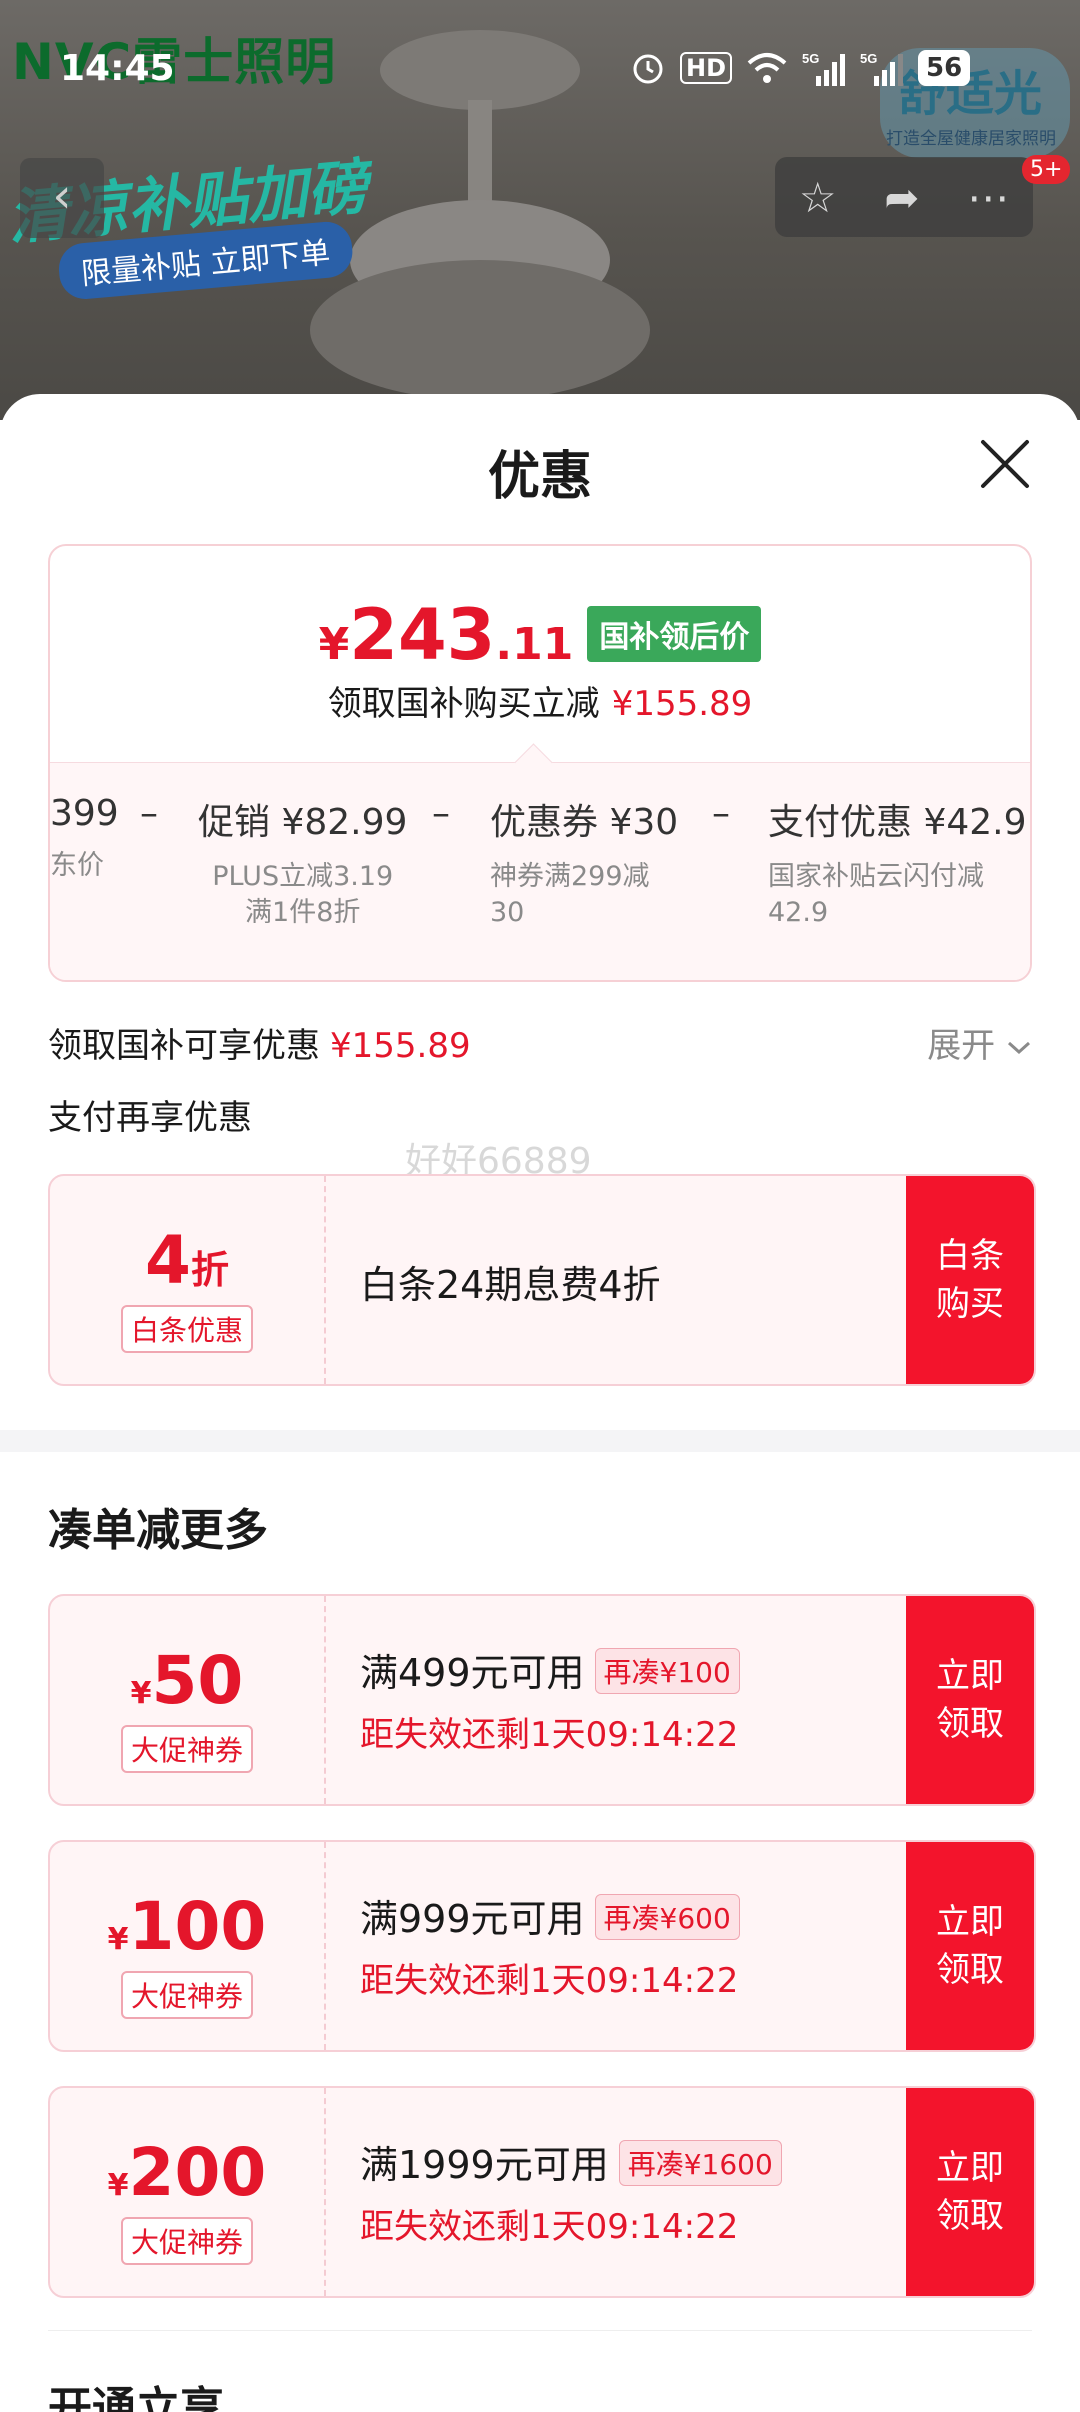 The image size is (1080, 2412). I want to click on coupon-gap-tag: 再凑¥100, so click(667, 1671).